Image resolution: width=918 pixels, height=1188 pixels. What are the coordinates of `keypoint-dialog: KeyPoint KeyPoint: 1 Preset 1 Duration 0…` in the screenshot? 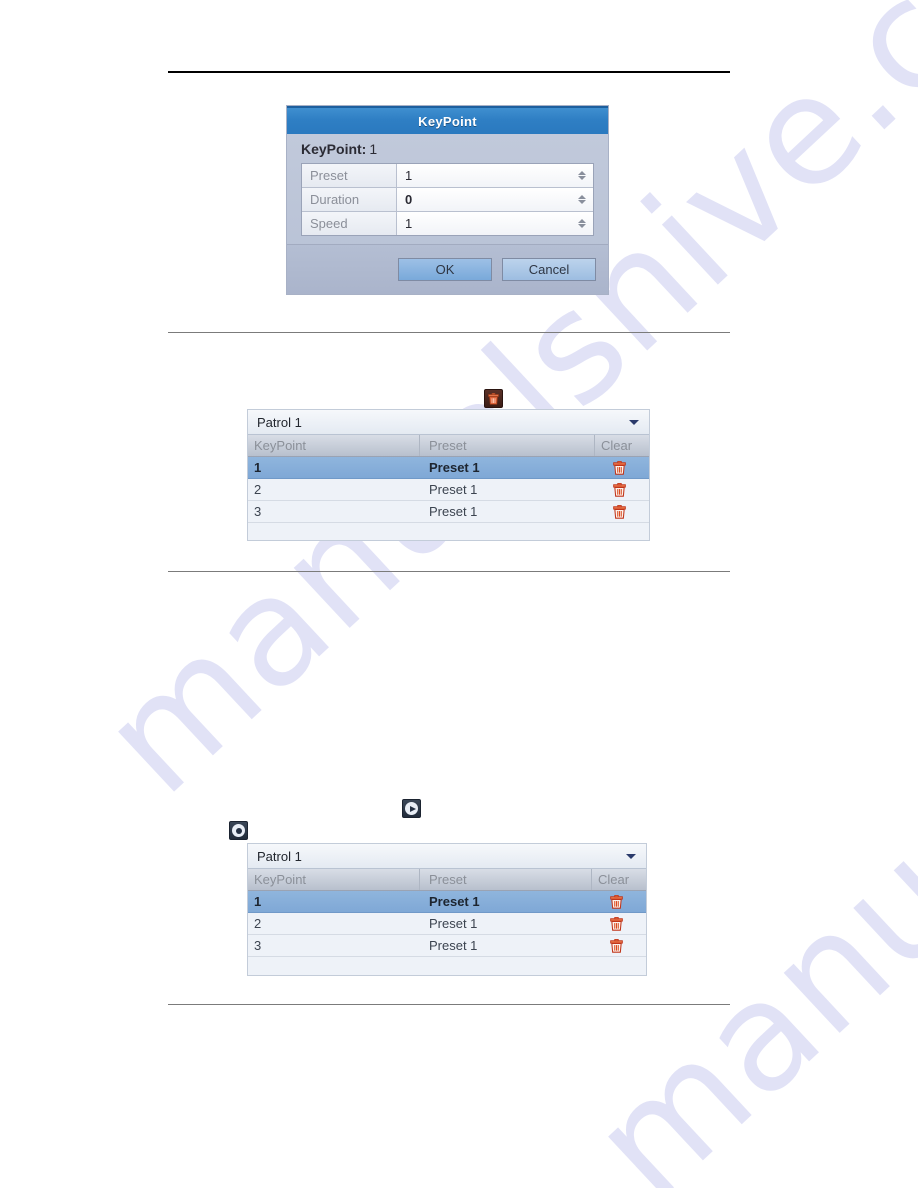 It's located at (447, 200).